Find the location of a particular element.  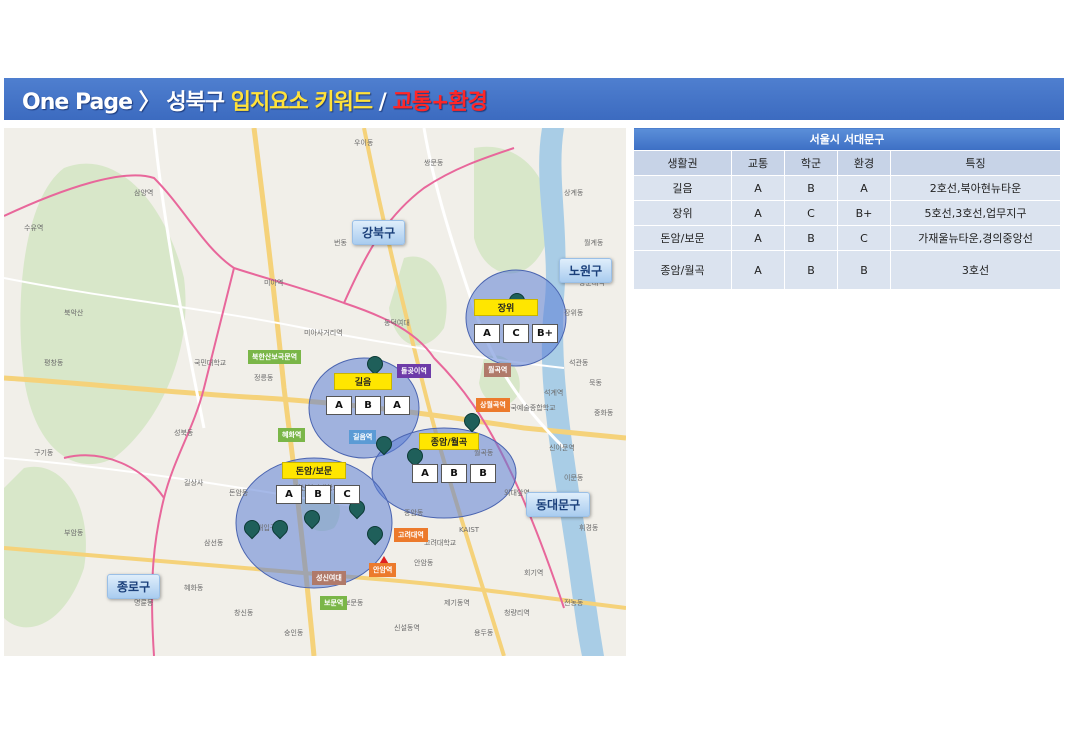

place-label: 숭인동 is located at coordinates (294, 633).